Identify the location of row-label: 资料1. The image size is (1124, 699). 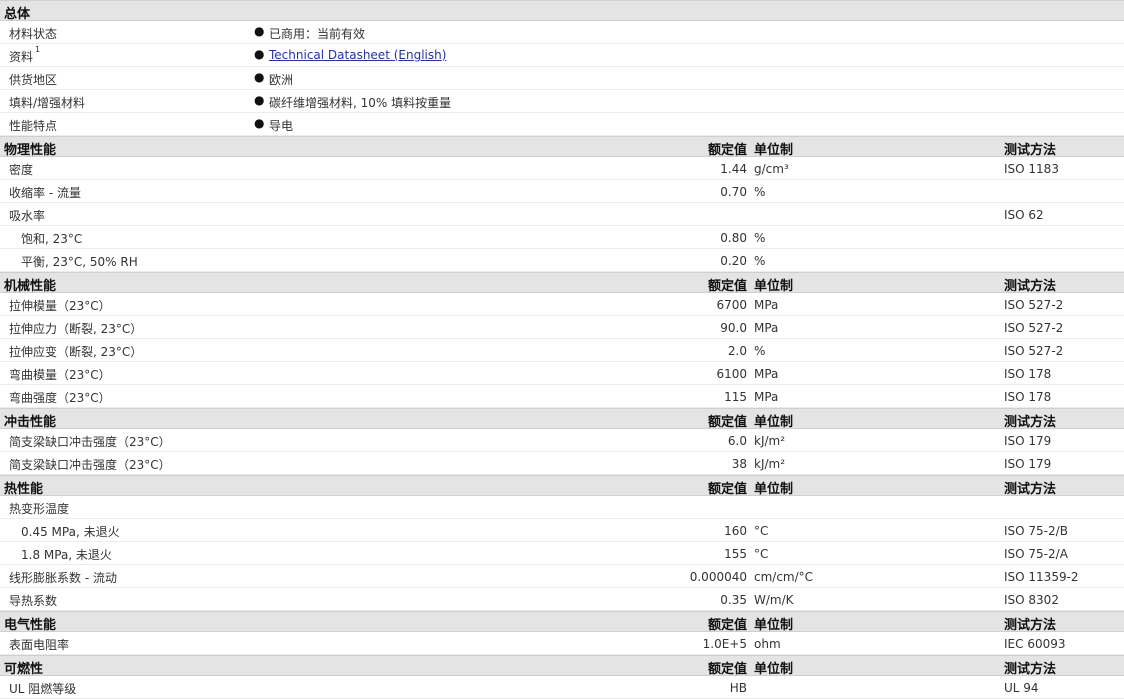
(25, 54).